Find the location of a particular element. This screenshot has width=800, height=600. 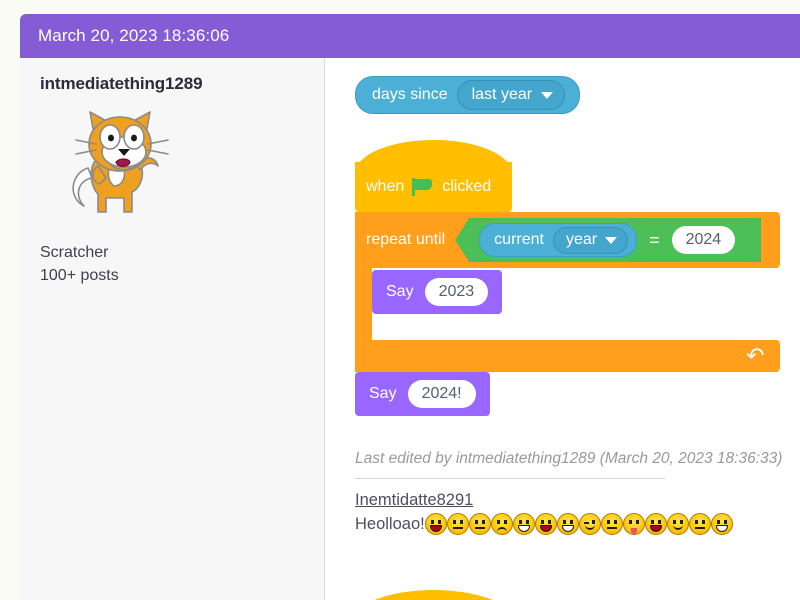

block-when-flag-clicked: when clicked is located at coordinates (433, 176).